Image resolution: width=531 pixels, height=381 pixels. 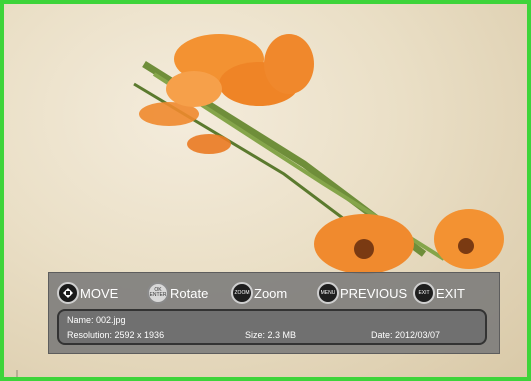 I want to click on rotate-control: OK ENTER Rotate, so click(x=177, y=293).